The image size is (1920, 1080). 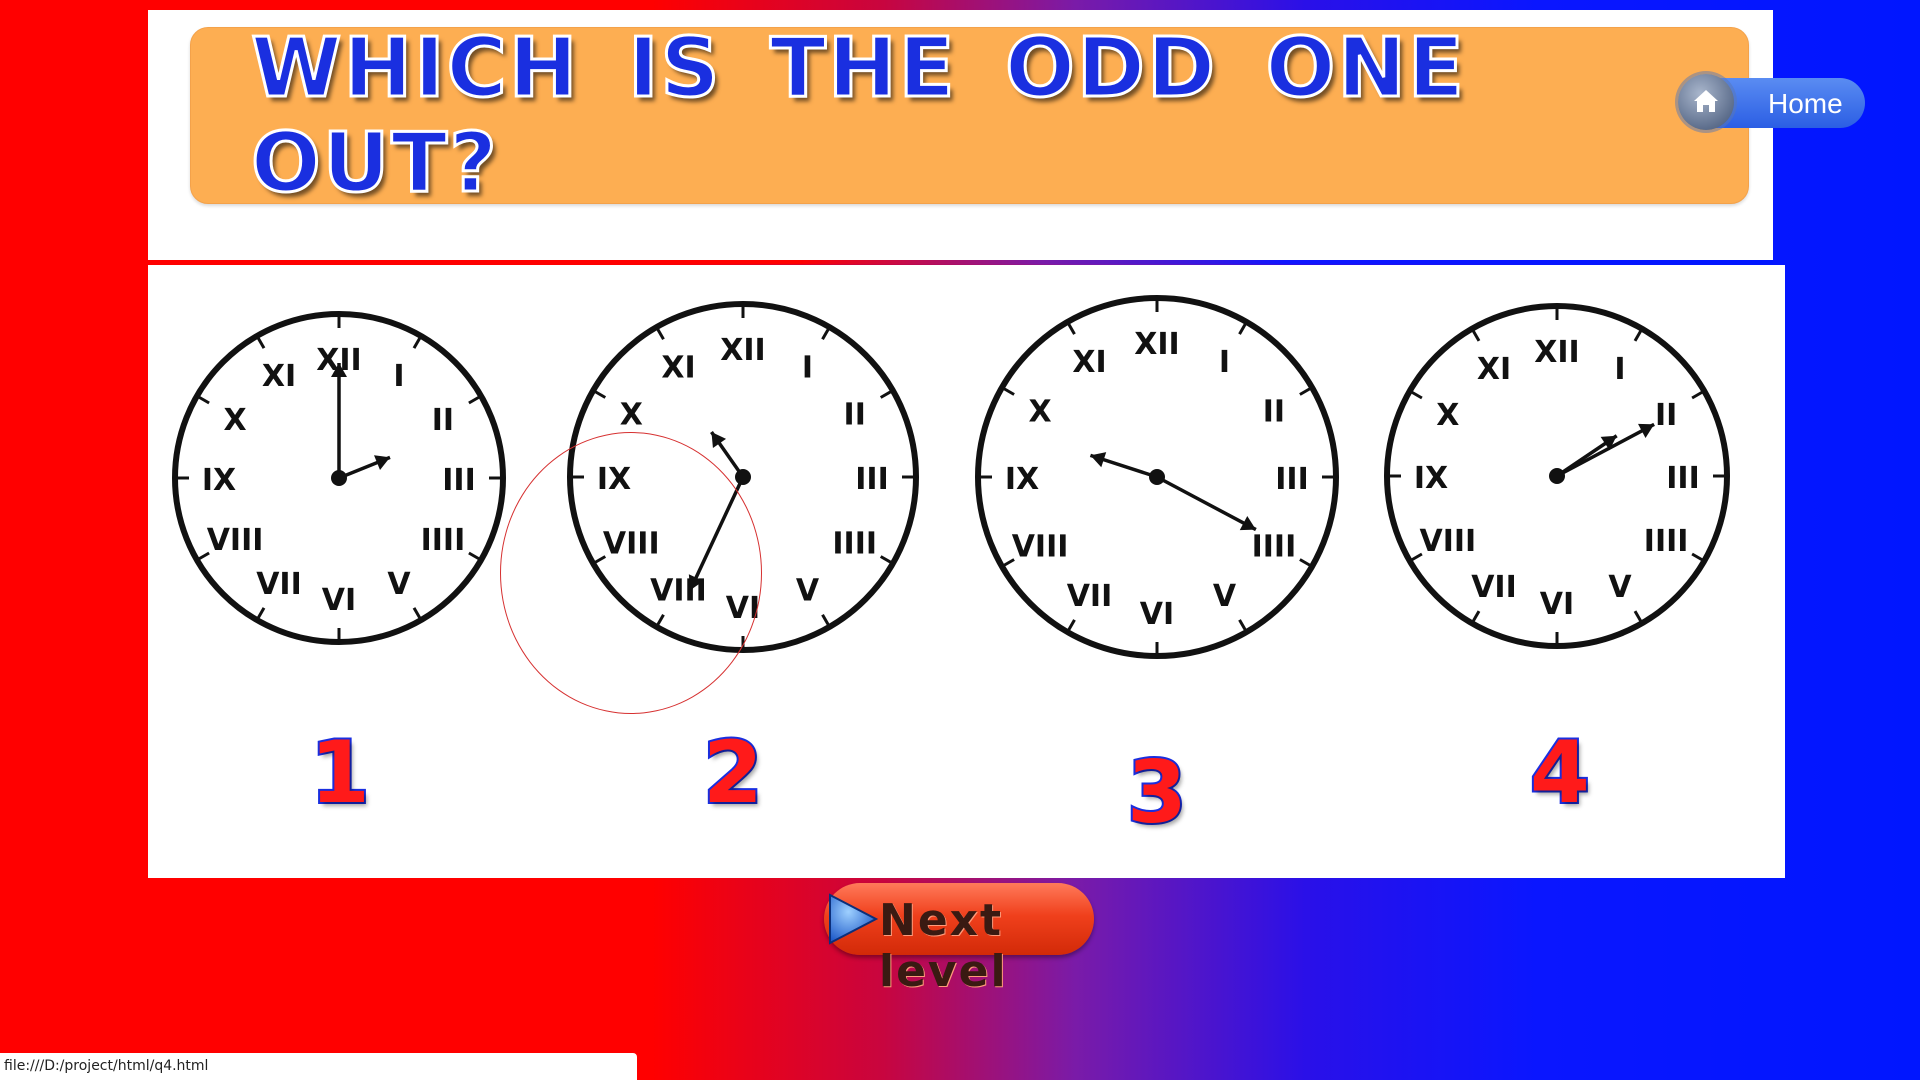 I want to click on option-number-4: 4, so click(x=1560, y=773).